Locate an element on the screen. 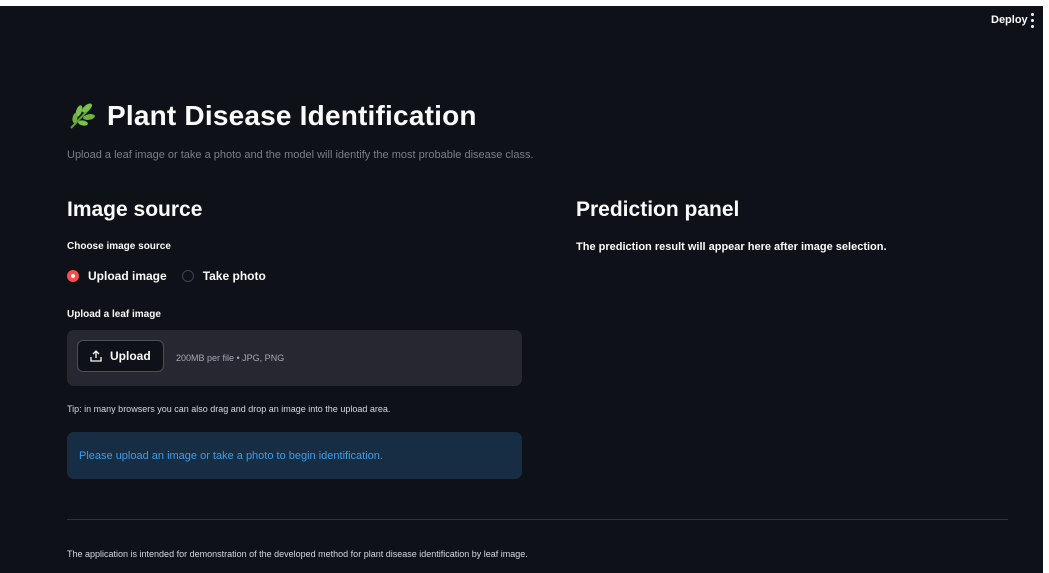  upload-button-label: Upload is located at coordinates (130, 356).